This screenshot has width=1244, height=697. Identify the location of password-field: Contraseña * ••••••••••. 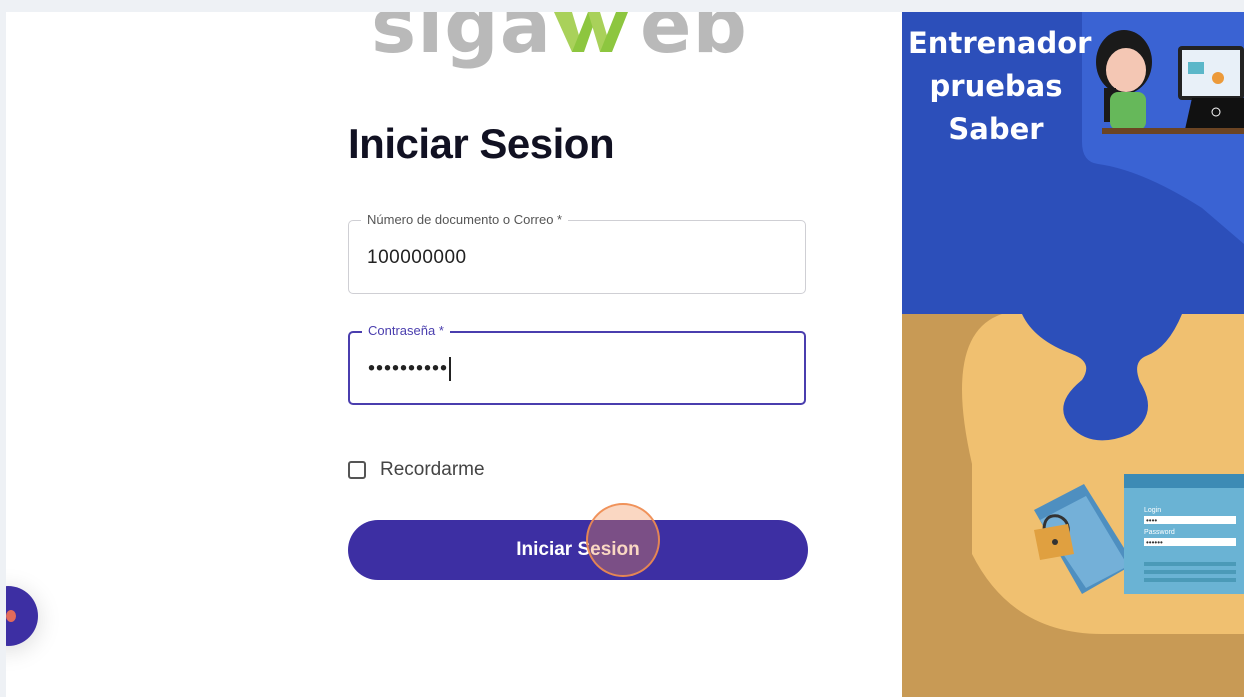
(577, 364).